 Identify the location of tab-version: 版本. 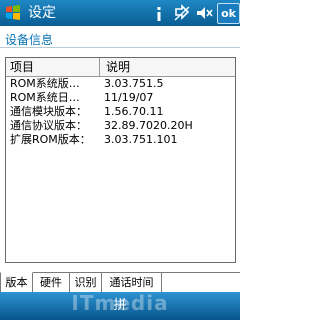
(16, 282).